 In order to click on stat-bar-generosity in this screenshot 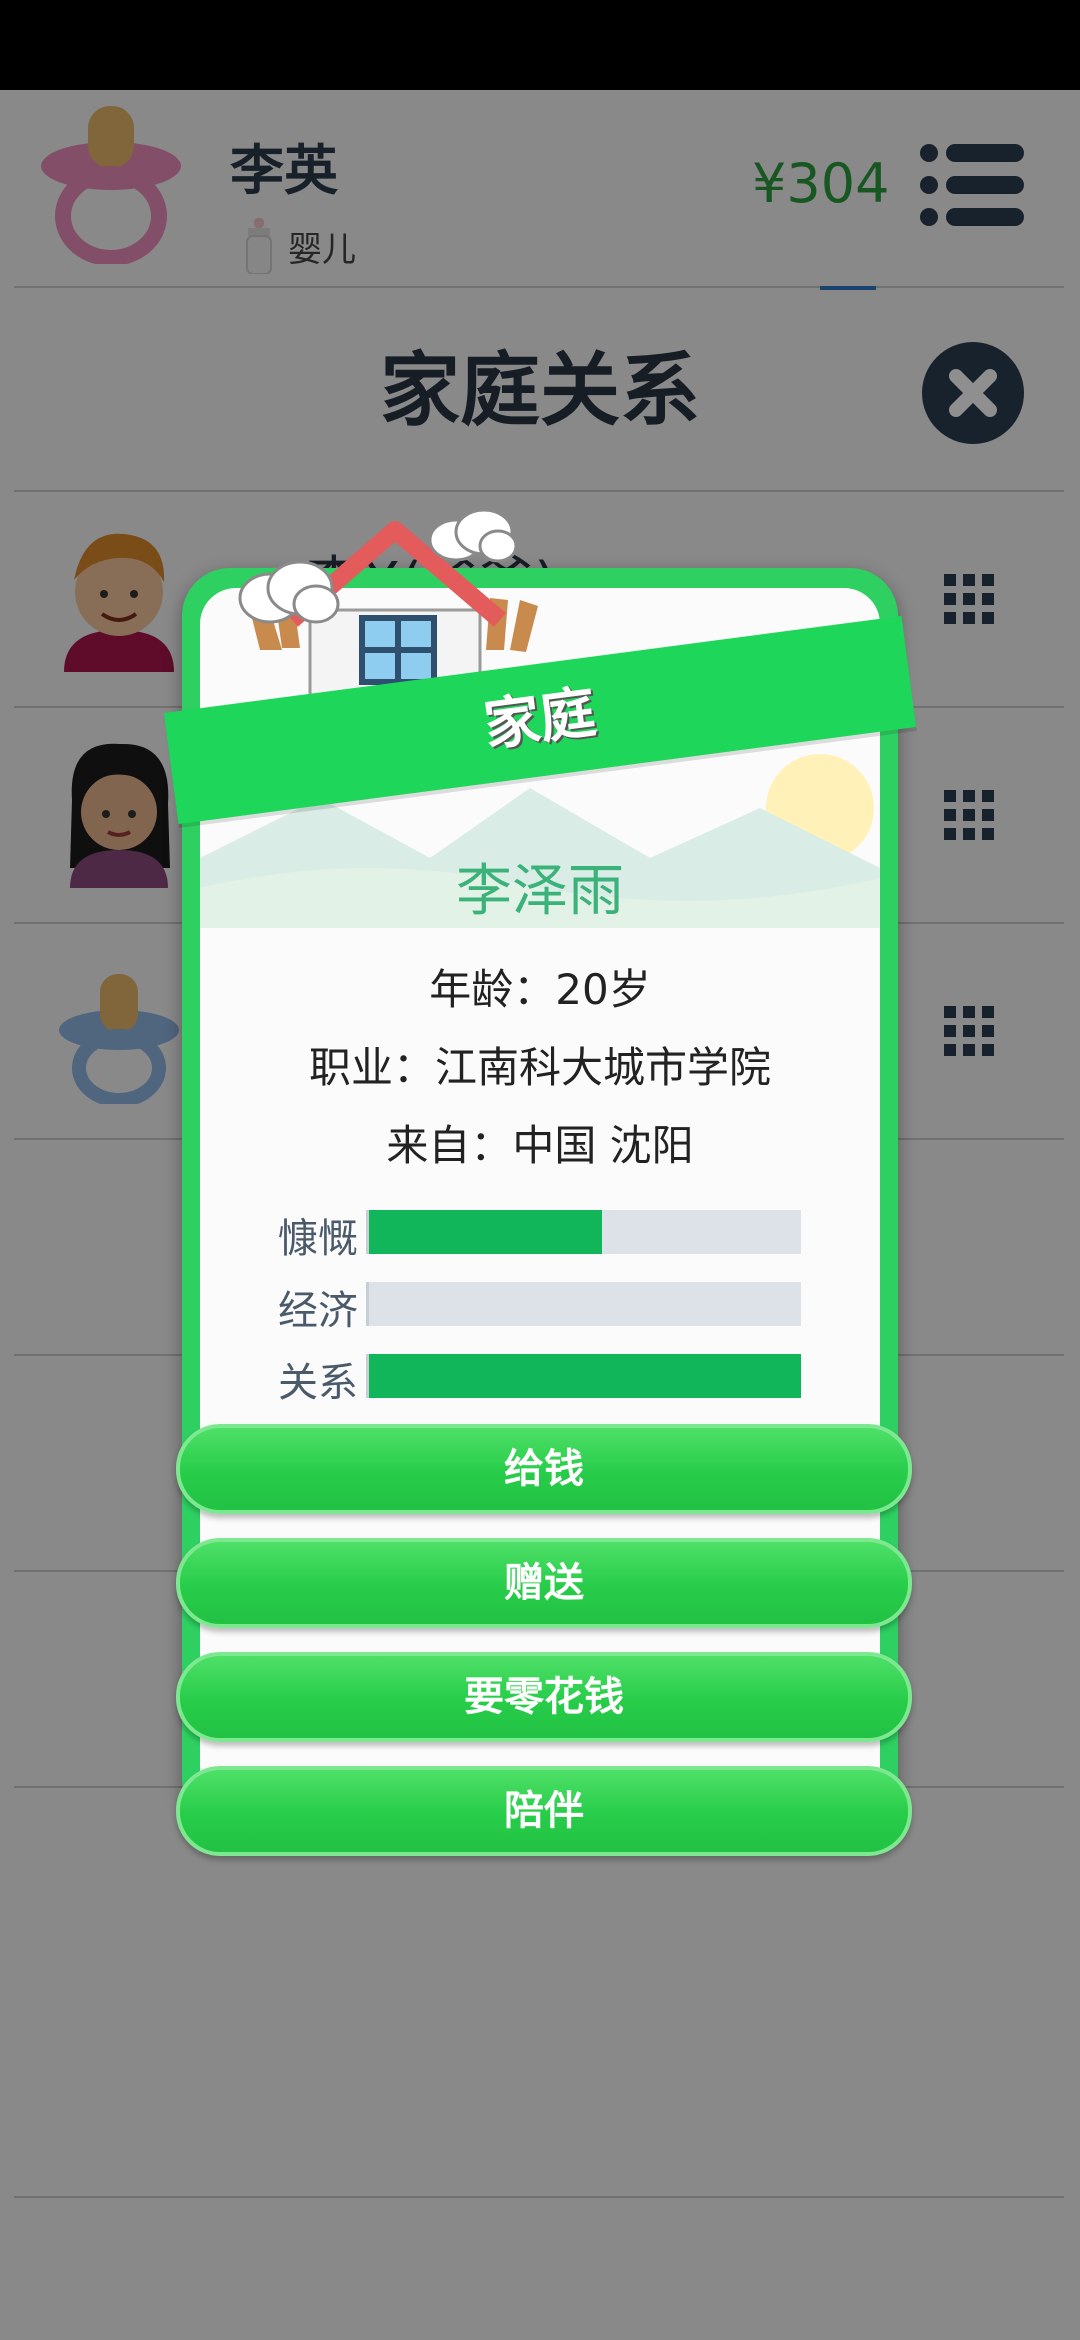, I will do `click(583, 1232)`.